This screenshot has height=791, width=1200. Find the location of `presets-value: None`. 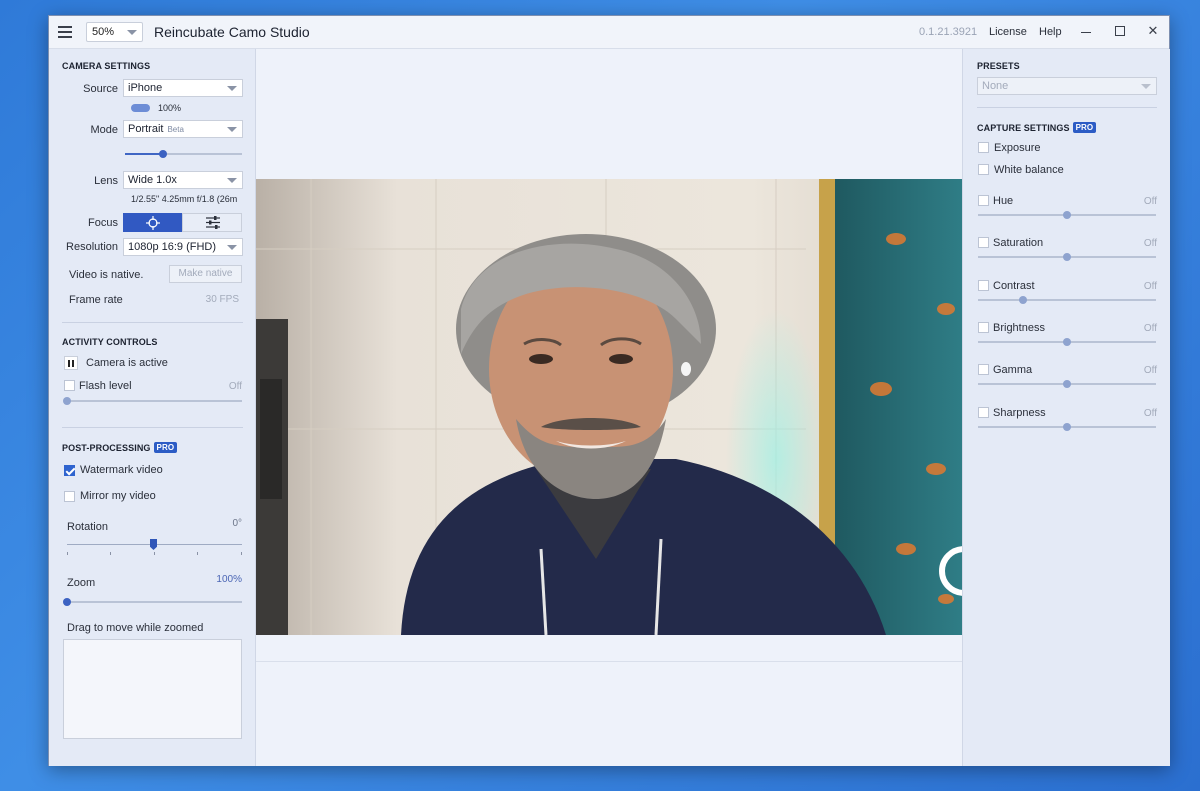

presets-value: None is located at coordinates (995, 86).